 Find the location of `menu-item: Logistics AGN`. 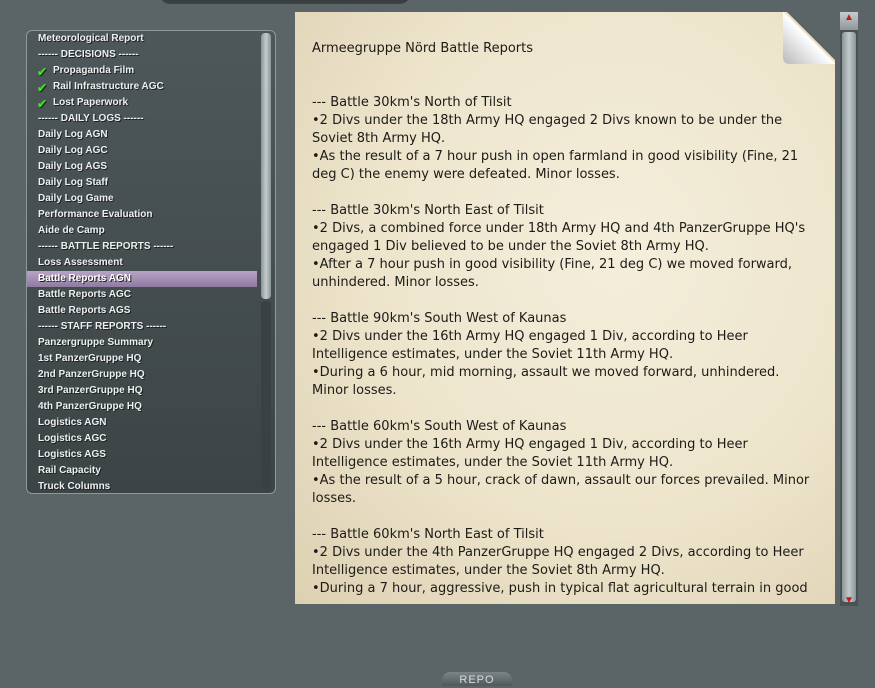

menu-item: Logistics AGN is located at coordinates (142, 423).